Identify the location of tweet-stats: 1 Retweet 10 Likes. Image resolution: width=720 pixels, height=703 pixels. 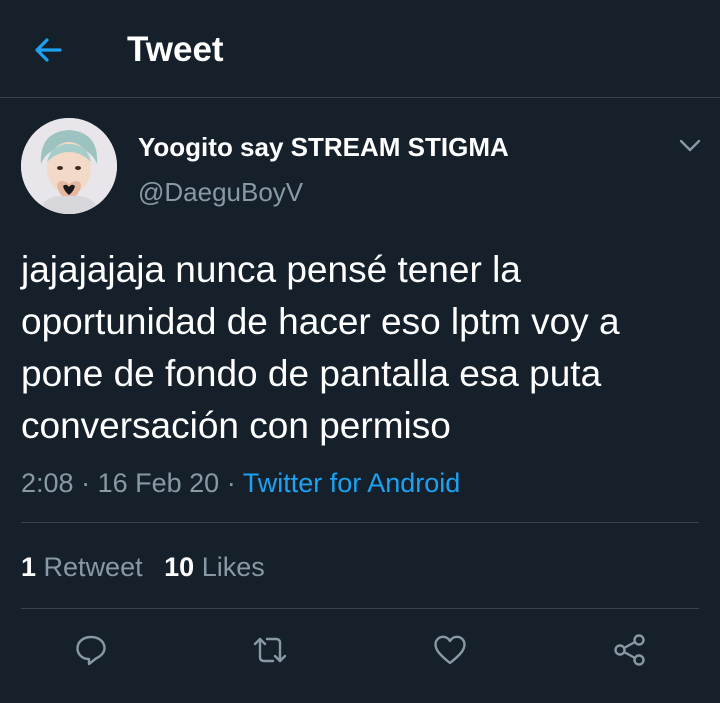
(143, 567).